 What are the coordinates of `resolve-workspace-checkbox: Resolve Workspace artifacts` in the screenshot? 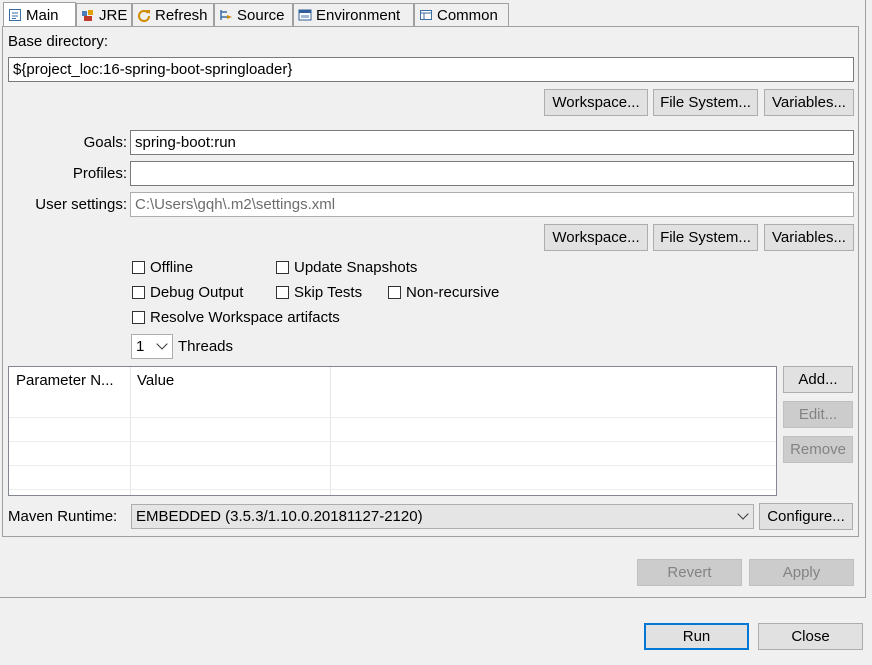 It's located at (236, 317).